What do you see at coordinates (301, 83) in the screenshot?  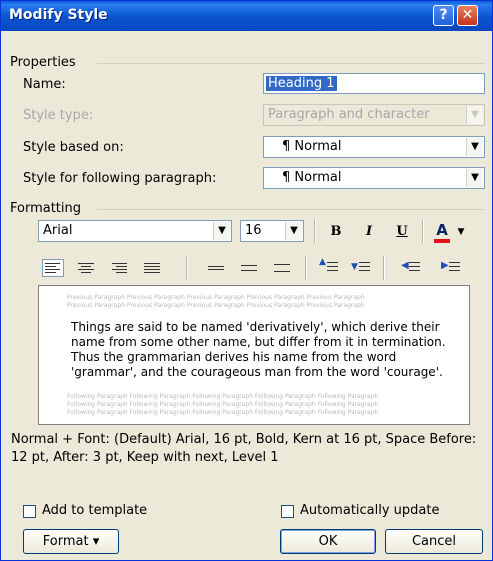 I see `name-value: Heading 1` at bounding box center [301, 83].